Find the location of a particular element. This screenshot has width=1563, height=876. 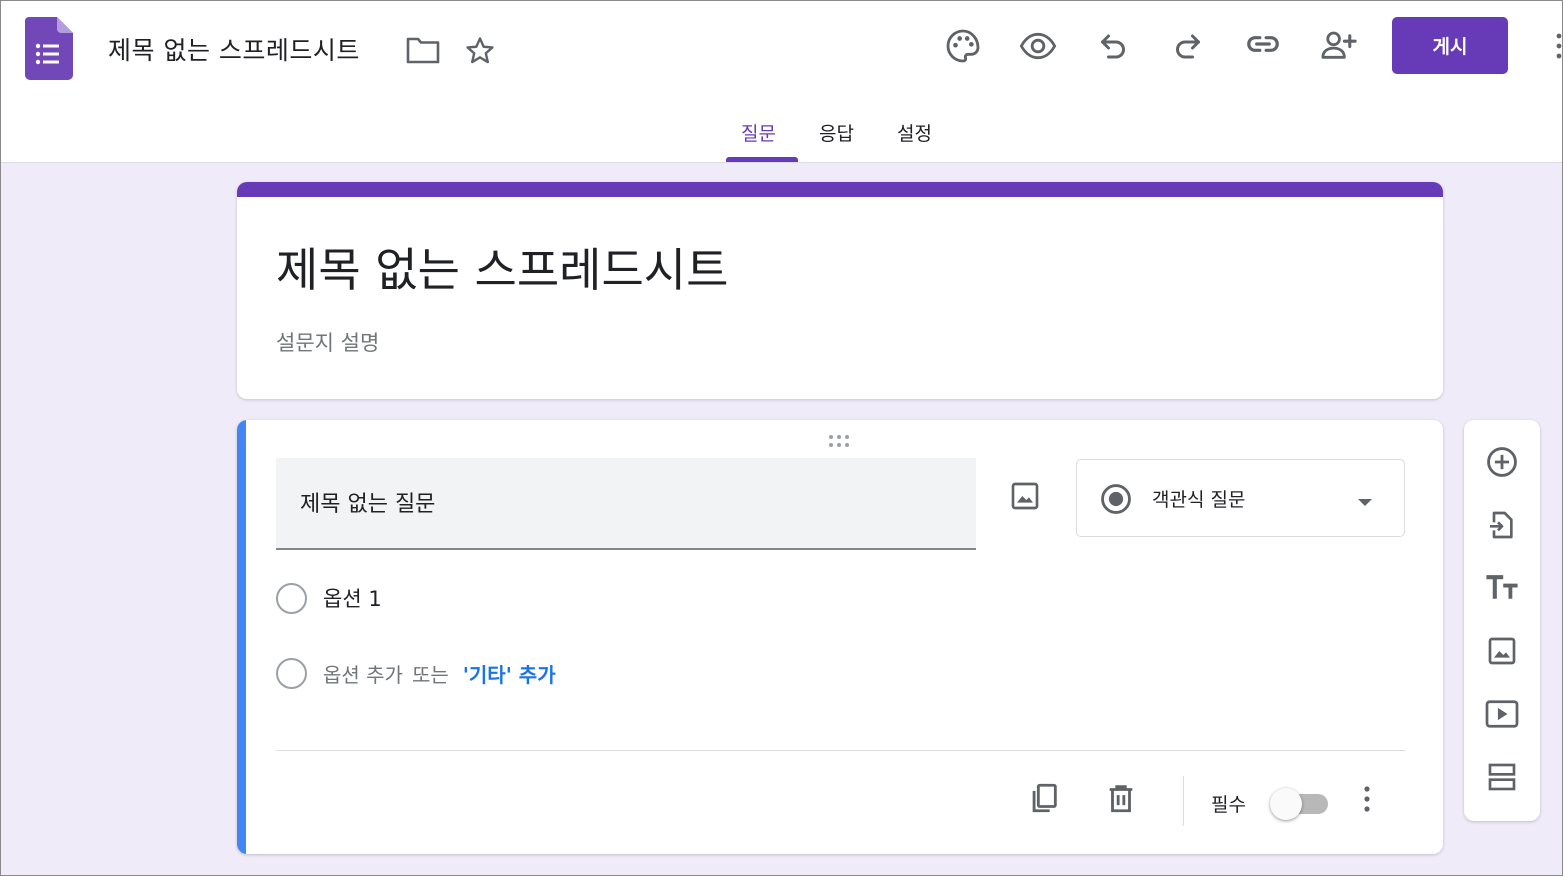

question-title-text: 제목 없는 질문 is located at coordinates (368, 504).